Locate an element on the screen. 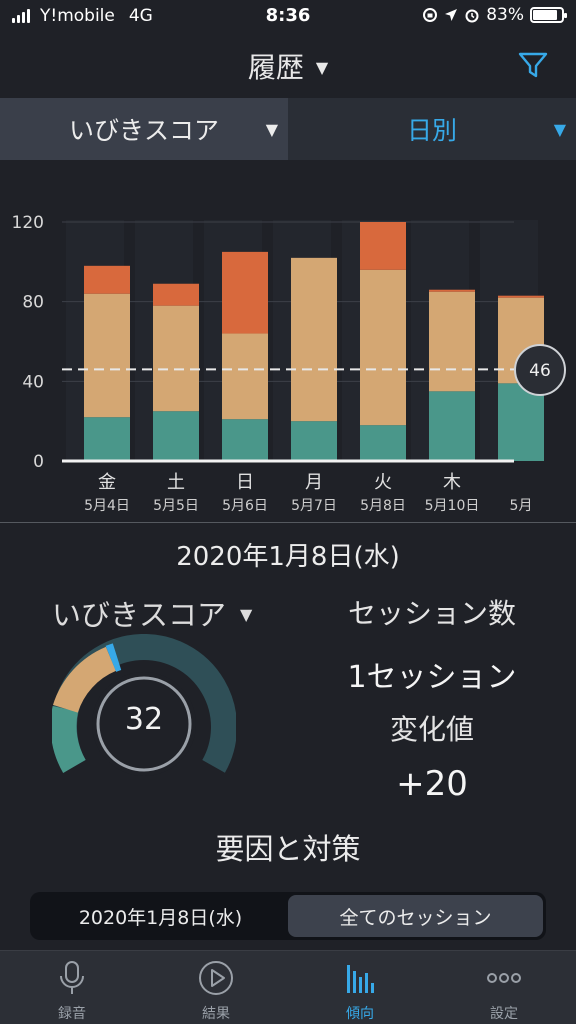 This screenshot has height=1024, width=576. chart-selectors: いびきスコア ▼ 日別 ▼ is located at coordinates (288, 129).